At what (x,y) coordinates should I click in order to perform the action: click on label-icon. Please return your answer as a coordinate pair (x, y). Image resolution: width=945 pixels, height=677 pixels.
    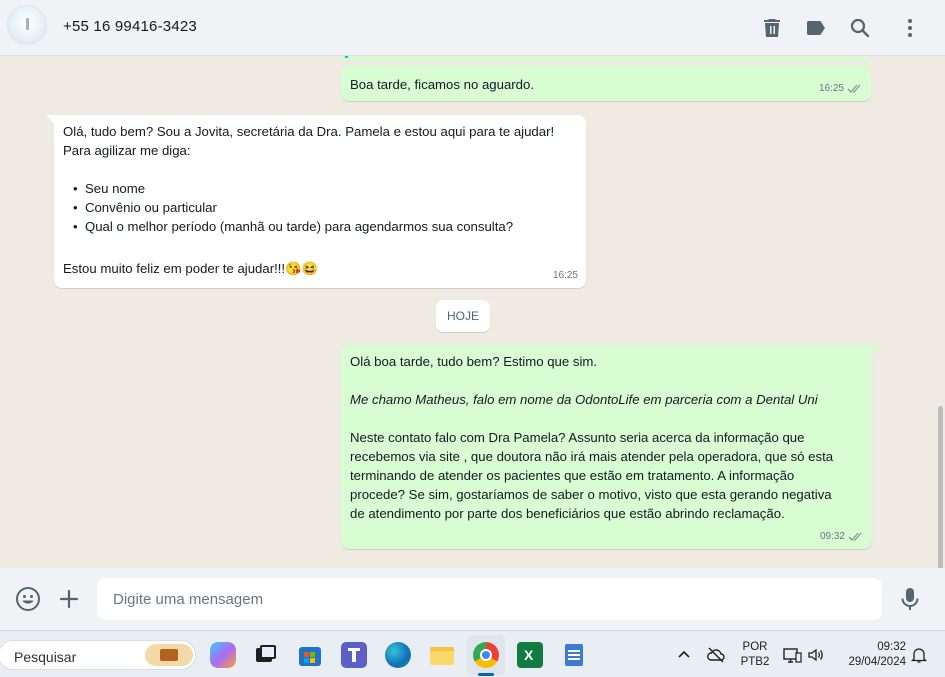
    Looking at the image, I should click on (816, 28).